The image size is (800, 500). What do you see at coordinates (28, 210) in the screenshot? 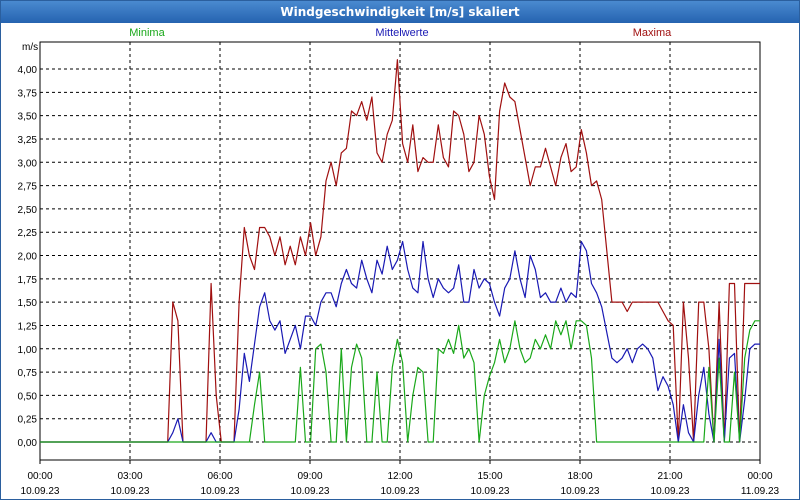
I see `y-tick-label: 2,50` at bounding box center [28, 210].